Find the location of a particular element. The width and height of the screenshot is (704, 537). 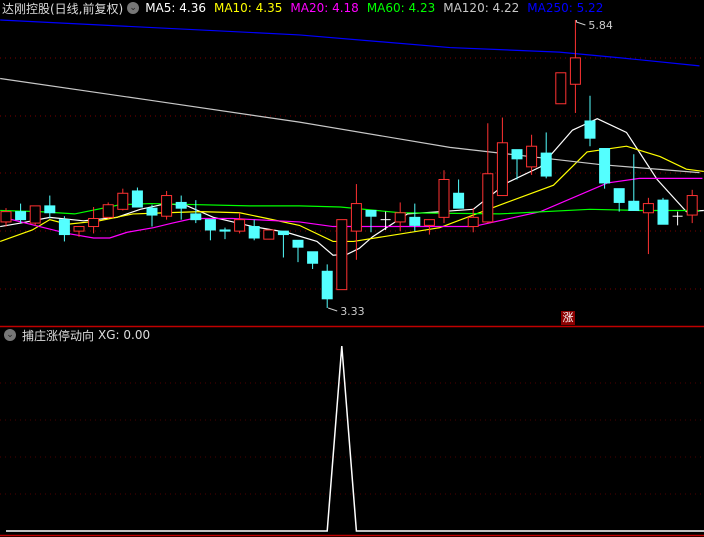

indicator-name: 捕庄涨停动向 is located at coordinates (58, 335).